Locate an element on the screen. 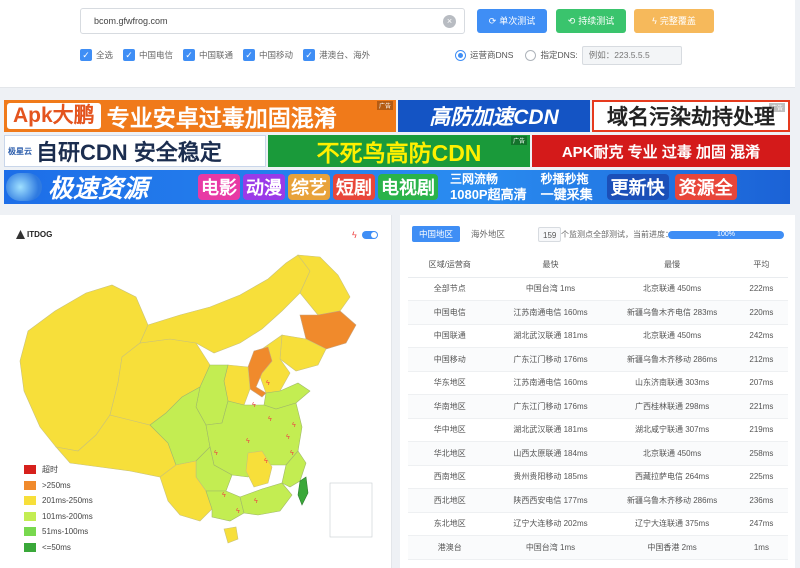 The image size is (800, 568). legend-item: 201ms-250ms is located at coordinates (58, 501).